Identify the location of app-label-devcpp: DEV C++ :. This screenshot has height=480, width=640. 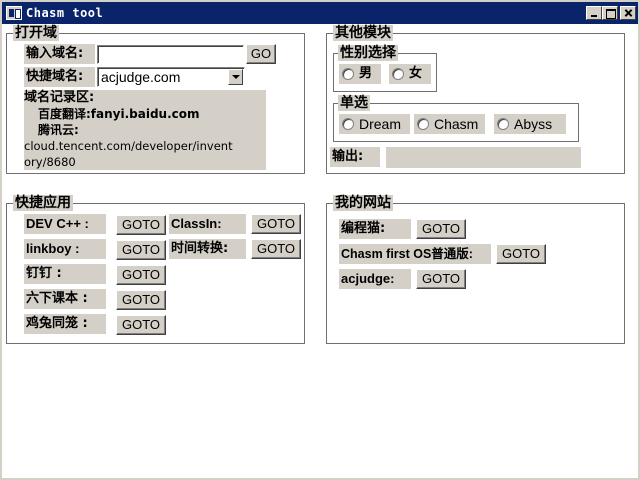
(65, 224).